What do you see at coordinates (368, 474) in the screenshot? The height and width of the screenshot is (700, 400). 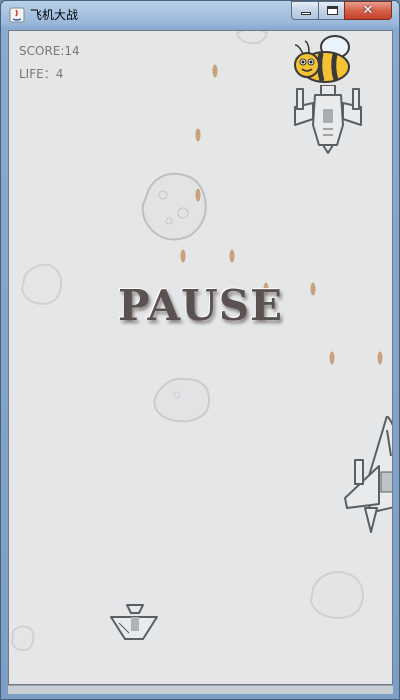 I see `hero-plane-icon` at bounding box center [368, 474].